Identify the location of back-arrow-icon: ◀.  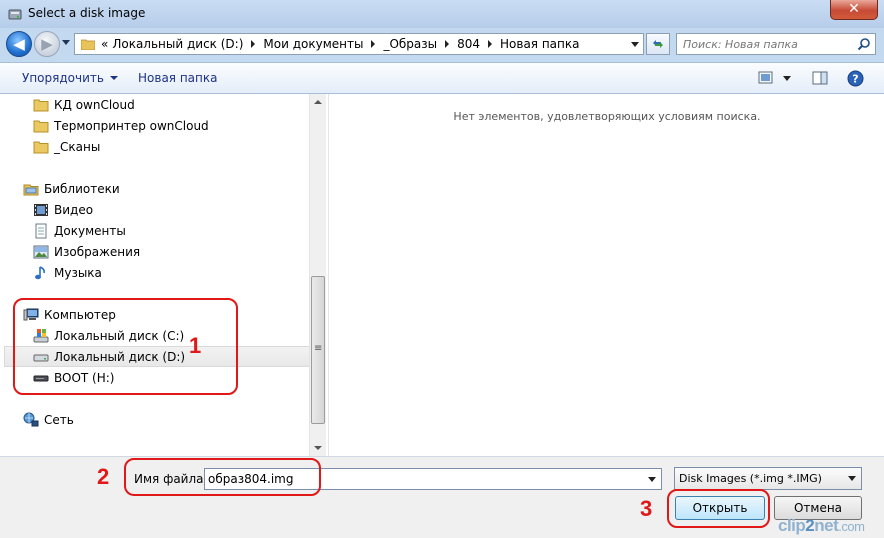
(19, 44).